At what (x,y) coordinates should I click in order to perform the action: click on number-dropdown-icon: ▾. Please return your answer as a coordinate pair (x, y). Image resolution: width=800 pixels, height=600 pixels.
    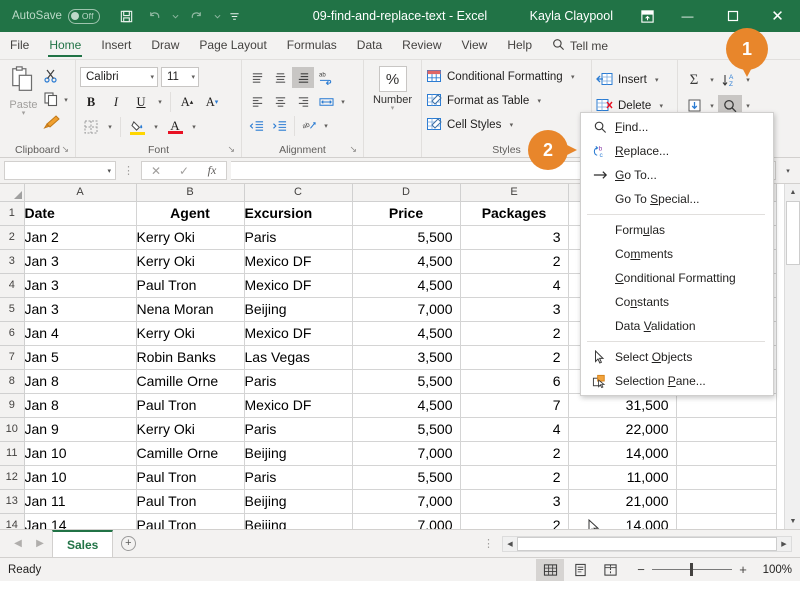
    Looking at the image, I should click on (393, 108).